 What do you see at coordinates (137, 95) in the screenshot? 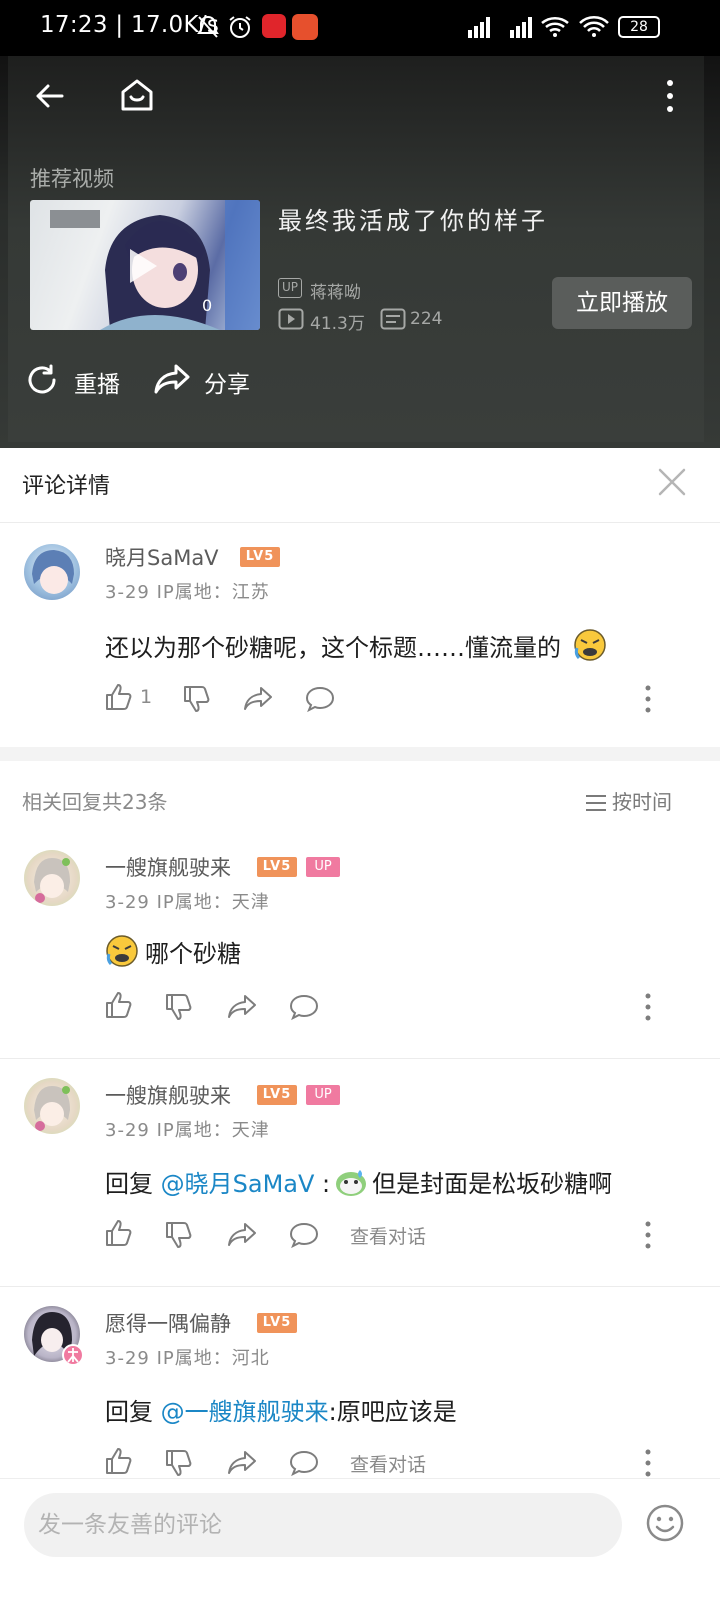
I see `home-icon` at bounding box center [137, 95].